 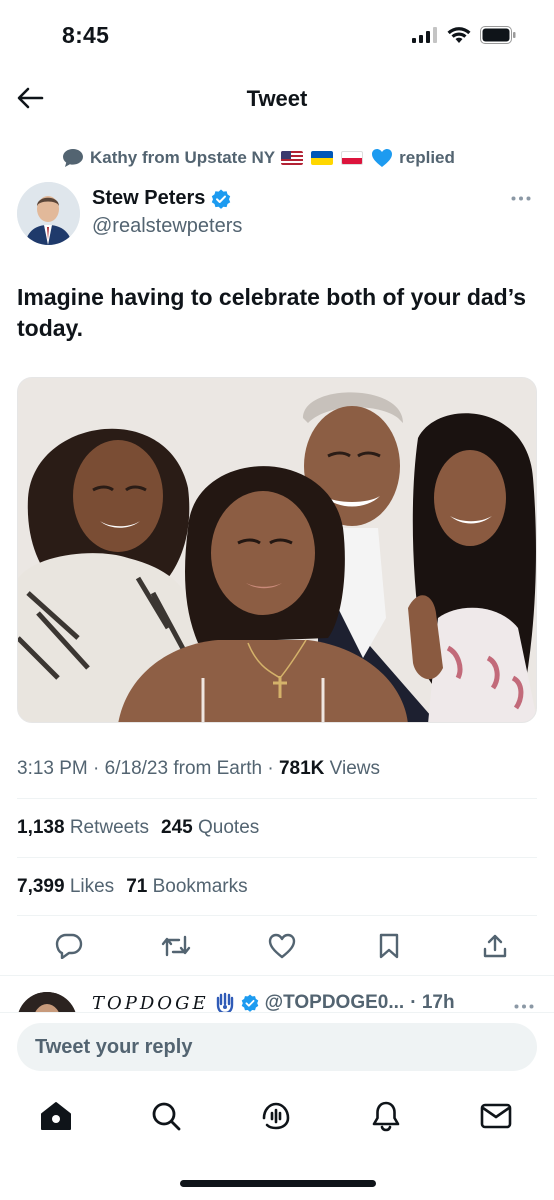 I want to click on likes-count: 7,399, so click(x=41, y=886).